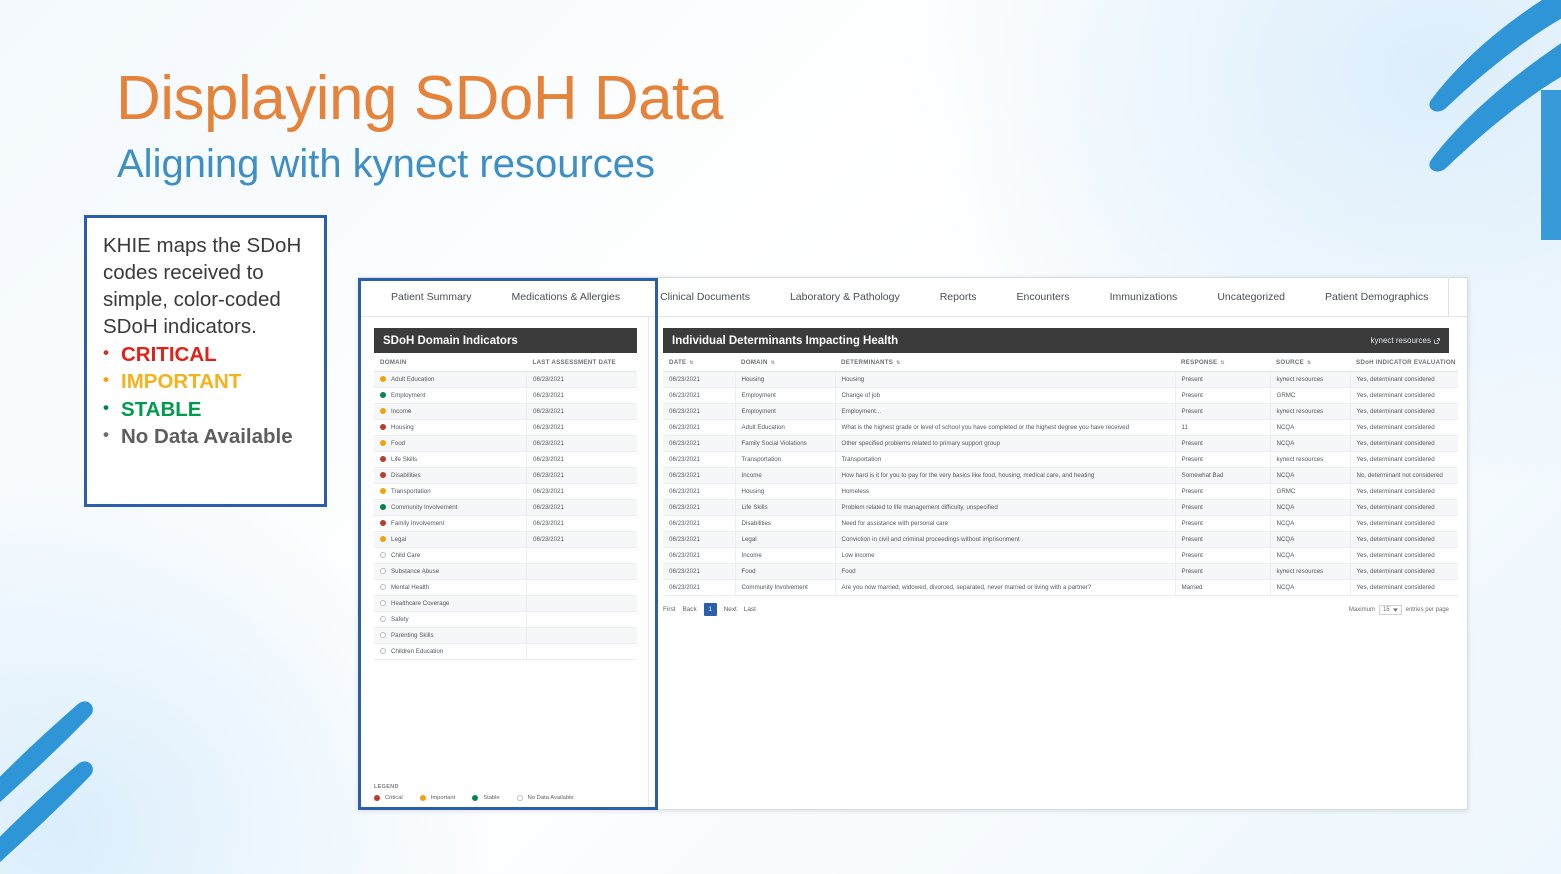  Describe the element at coordinates (431, 297) in the screenshot. I see `tab-patient-summary: Patient Summary` at that location.